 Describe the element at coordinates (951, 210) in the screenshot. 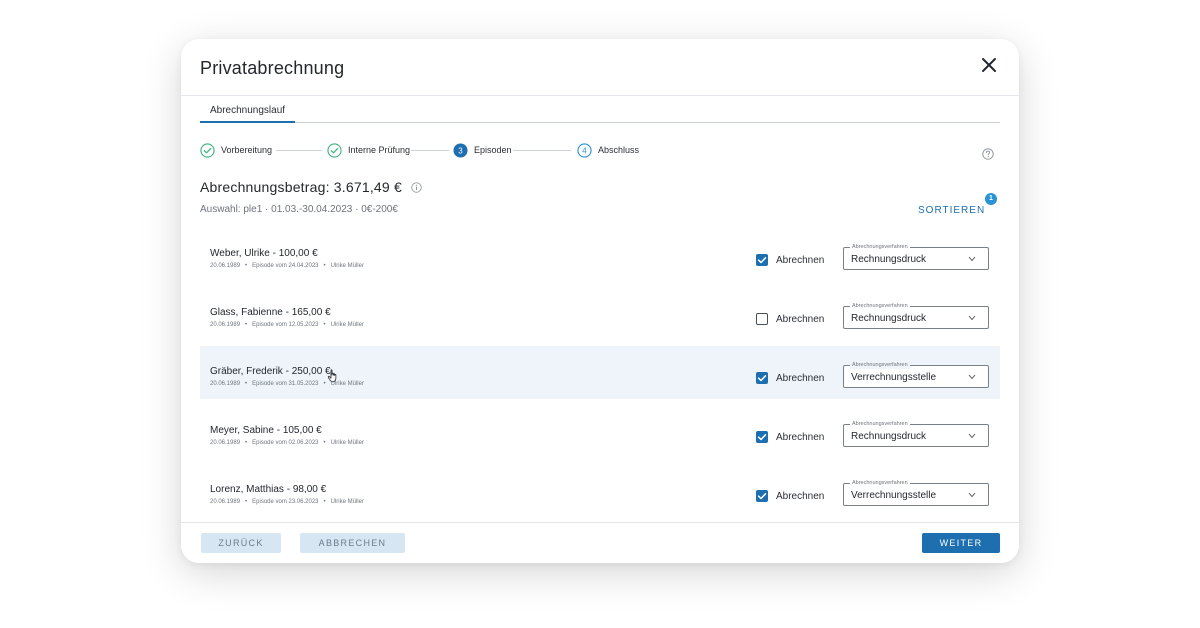

I see `sort-button: SORTIEREN` at that location.